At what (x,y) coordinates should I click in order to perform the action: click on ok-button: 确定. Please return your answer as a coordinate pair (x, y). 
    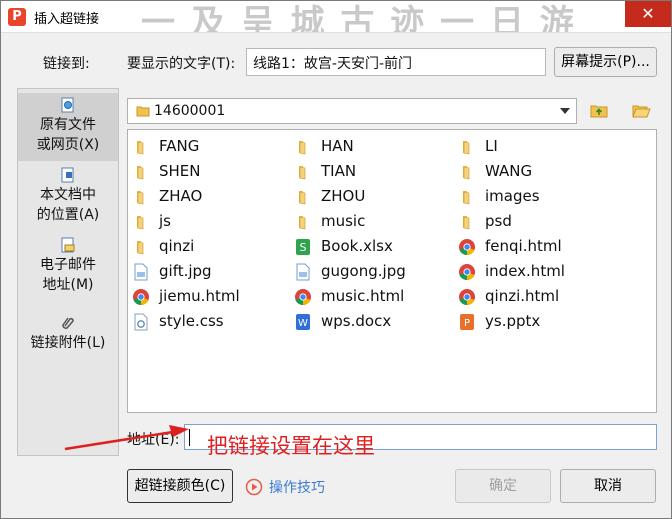
    Looking at the image, I should click on (503, 486).